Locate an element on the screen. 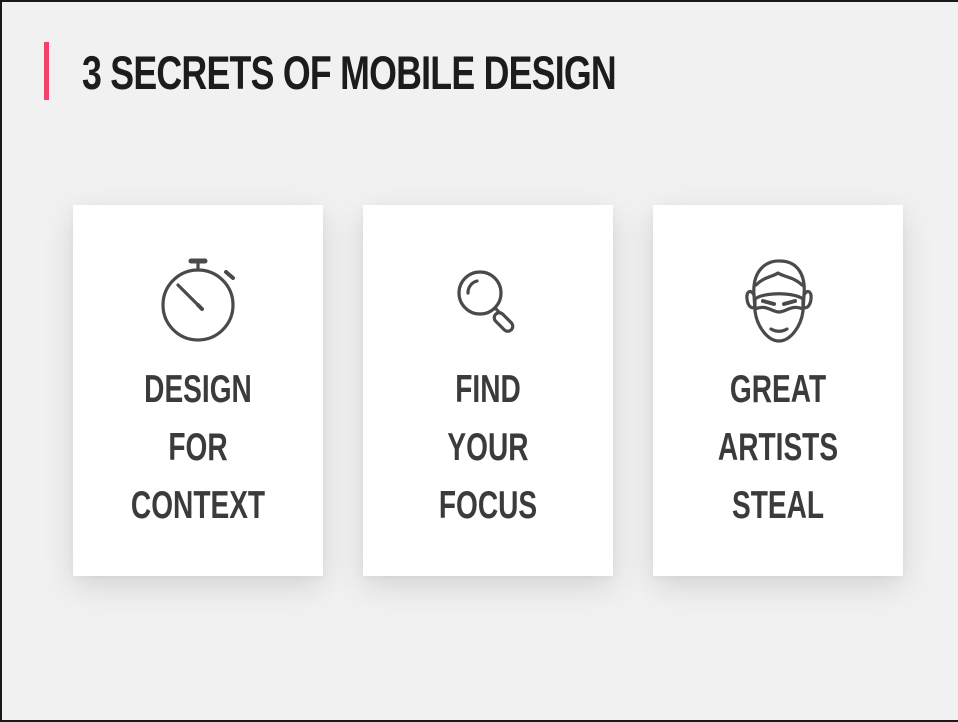 The height and width of the screenshot is (722, 958). card-label-line: CONTEXT is located at coordinates (198, 505).